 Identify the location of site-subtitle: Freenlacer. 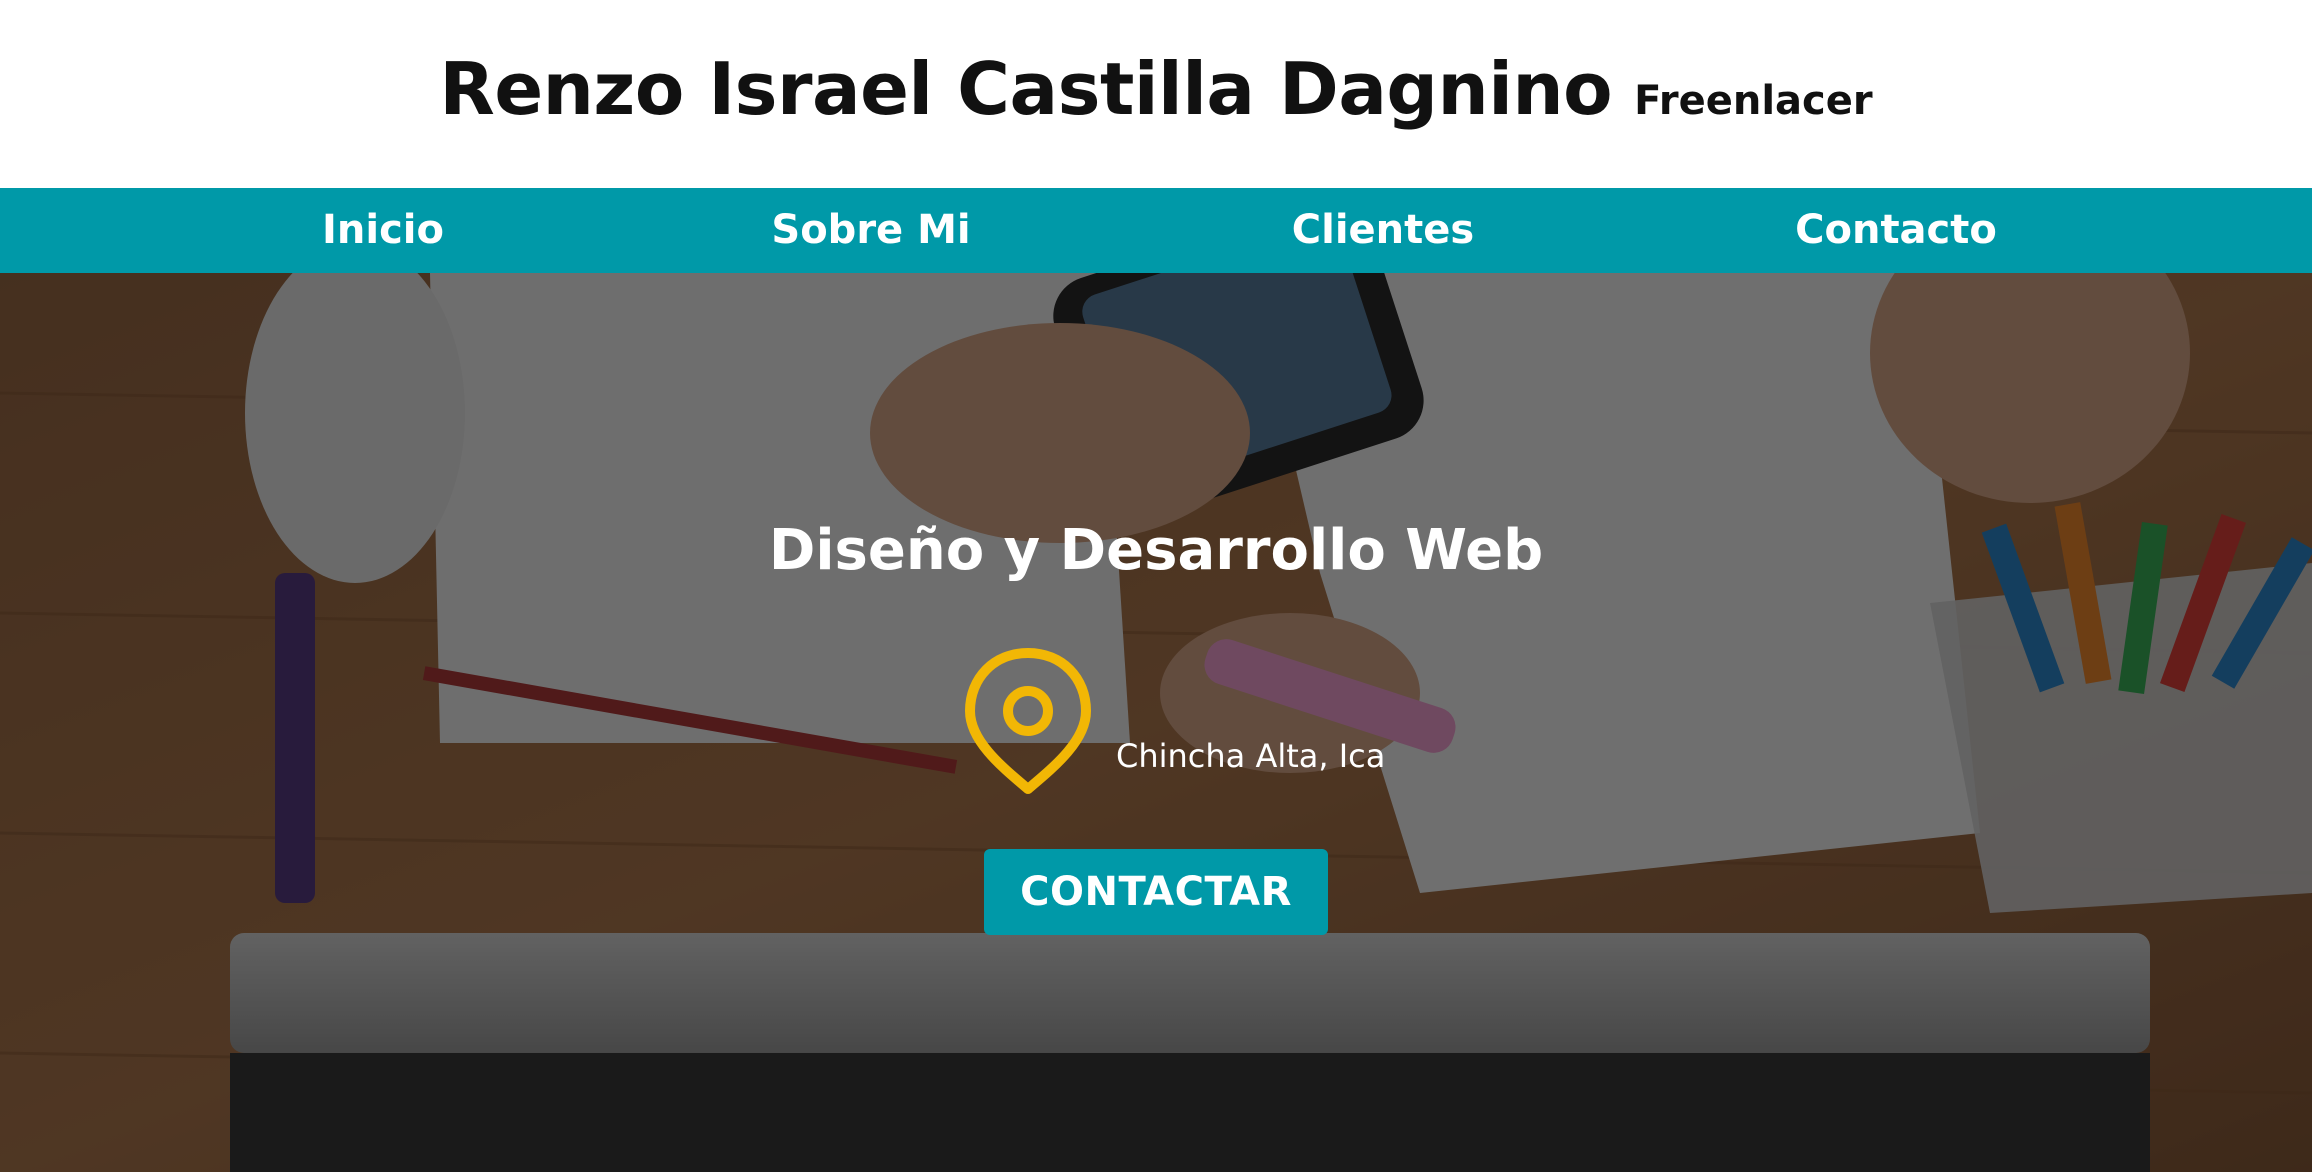
(1753, 101).